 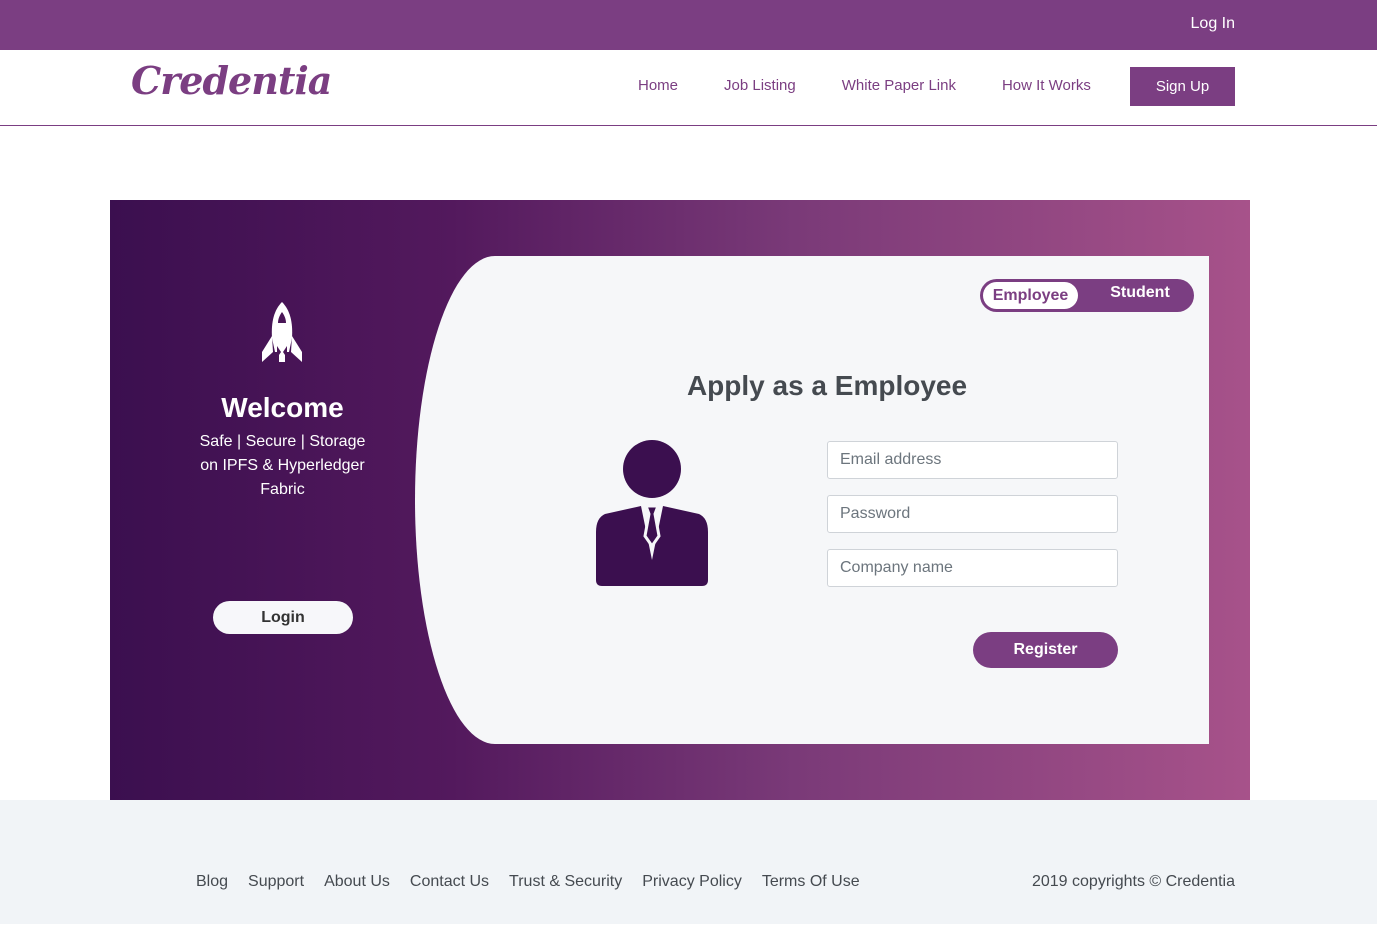 I want to click on footer-link-trust-security: Trust & Security, so click(x=565, y=882).